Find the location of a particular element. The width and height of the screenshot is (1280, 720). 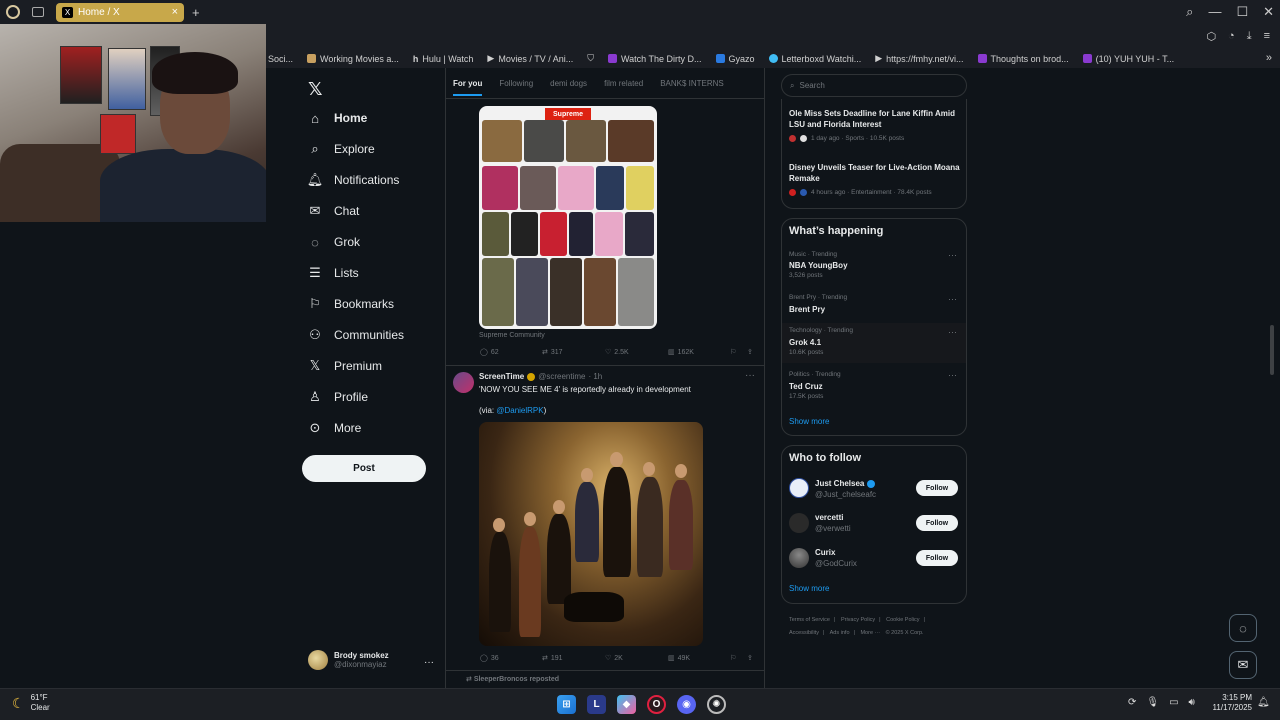

sidebar-item-notifications: 🔔︎ Notifications is located at coordinates (353, 179).